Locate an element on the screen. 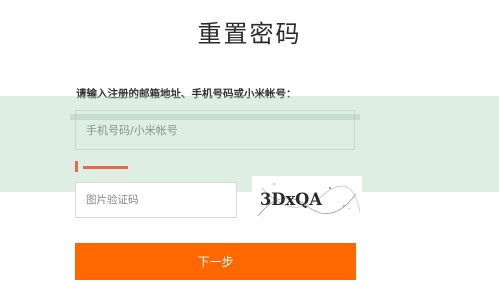 The image size is (499, 293). error-text-bar is located at coordinates (105, 167).